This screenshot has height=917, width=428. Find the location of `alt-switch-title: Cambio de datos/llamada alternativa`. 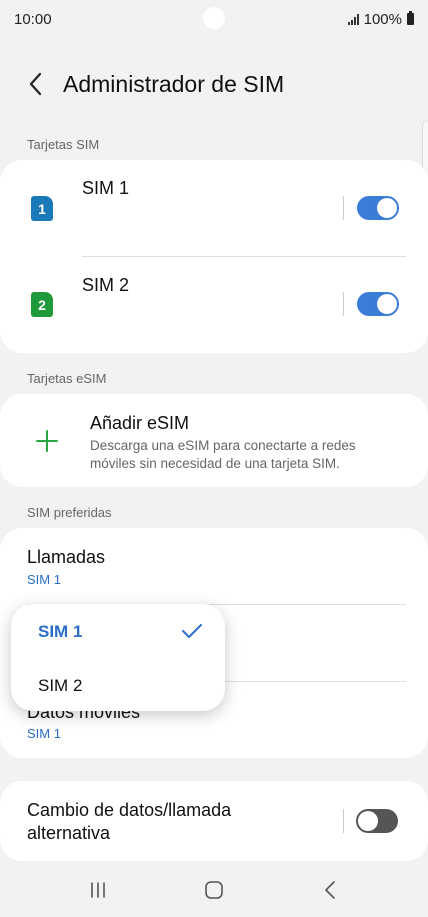

alt-switch-title: Cambio de datos/llamada alternativa is located at coordinates (129, 822).